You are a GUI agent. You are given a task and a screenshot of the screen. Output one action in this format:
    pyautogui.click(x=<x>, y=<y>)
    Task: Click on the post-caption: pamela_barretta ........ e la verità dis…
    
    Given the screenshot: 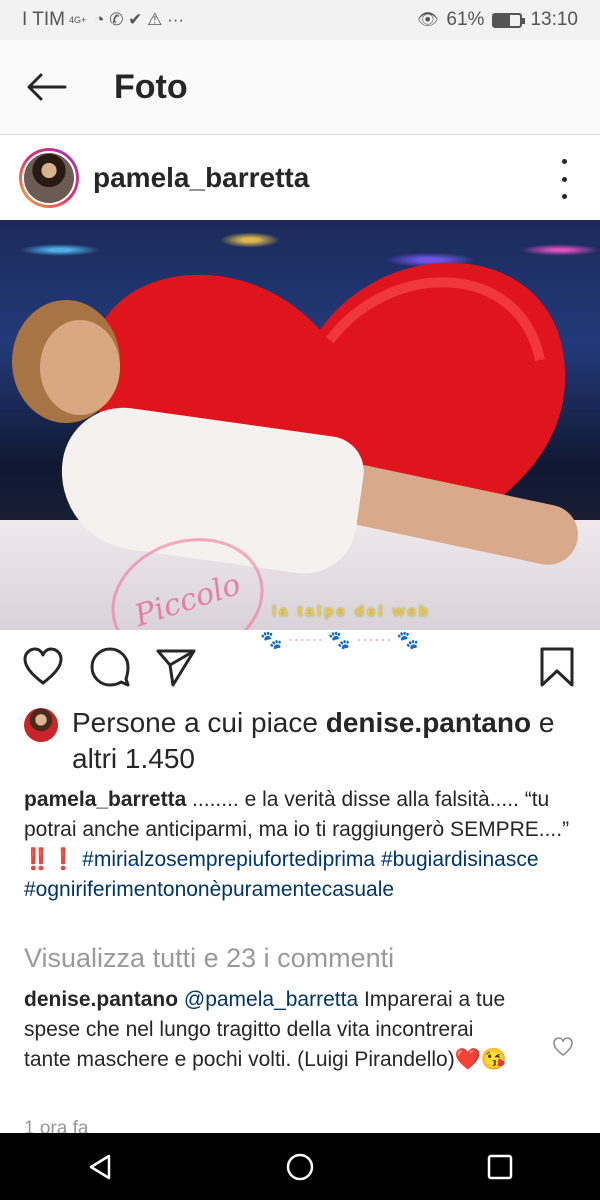 What is the action you would take?
    pyautogui.click(x=301, y=845)
    